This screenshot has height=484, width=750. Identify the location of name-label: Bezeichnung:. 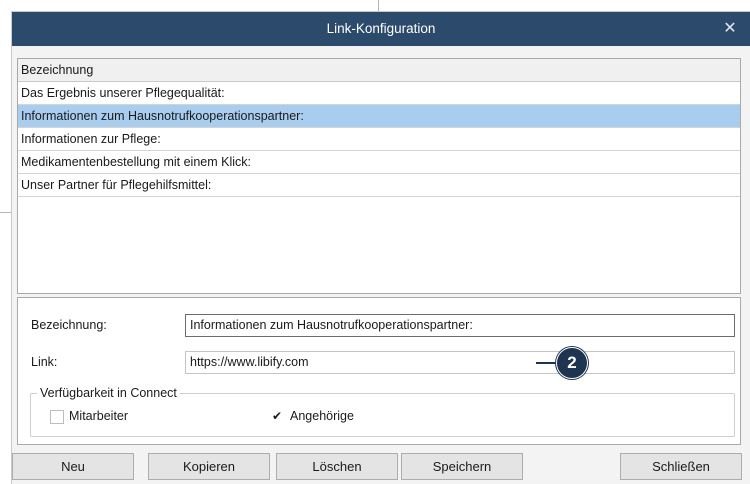
(69, 325).